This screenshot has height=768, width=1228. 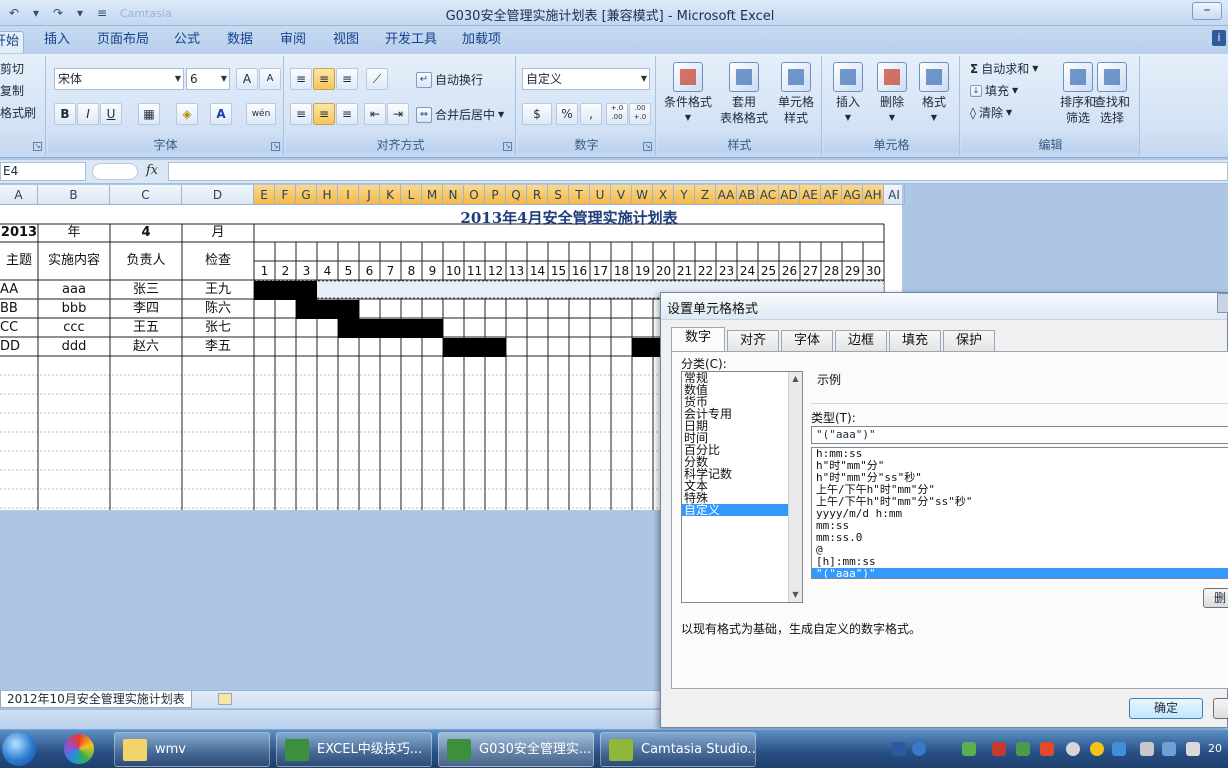 I want to click on tray-plus-icon, so click(x=1097, y=749).